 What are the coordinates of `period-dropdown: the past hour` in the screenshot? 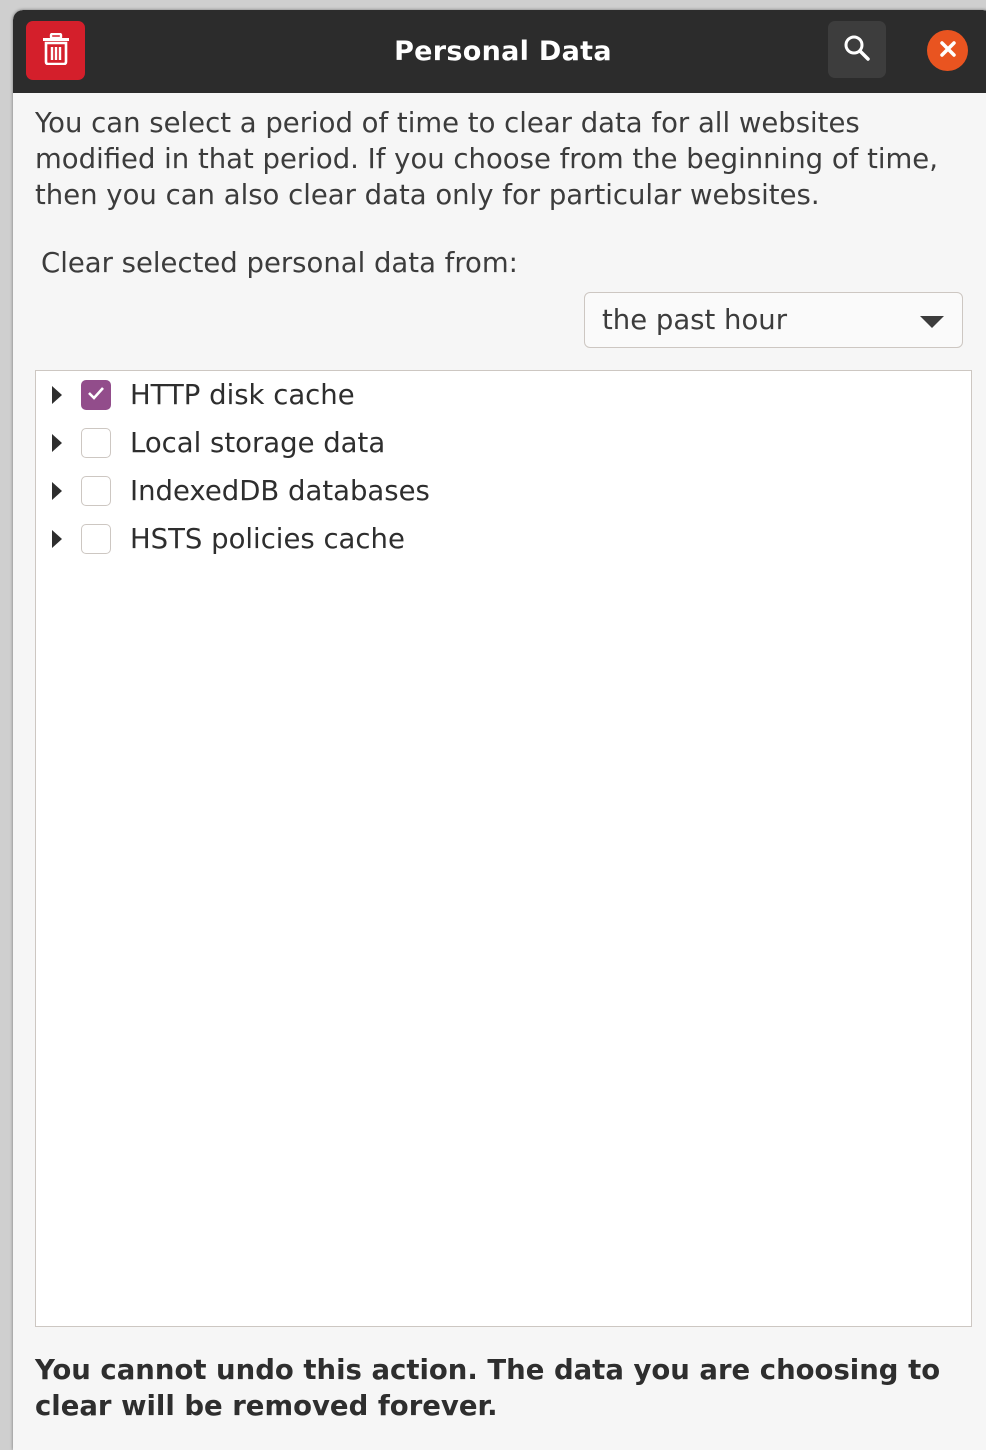 It's located at (773, 320).